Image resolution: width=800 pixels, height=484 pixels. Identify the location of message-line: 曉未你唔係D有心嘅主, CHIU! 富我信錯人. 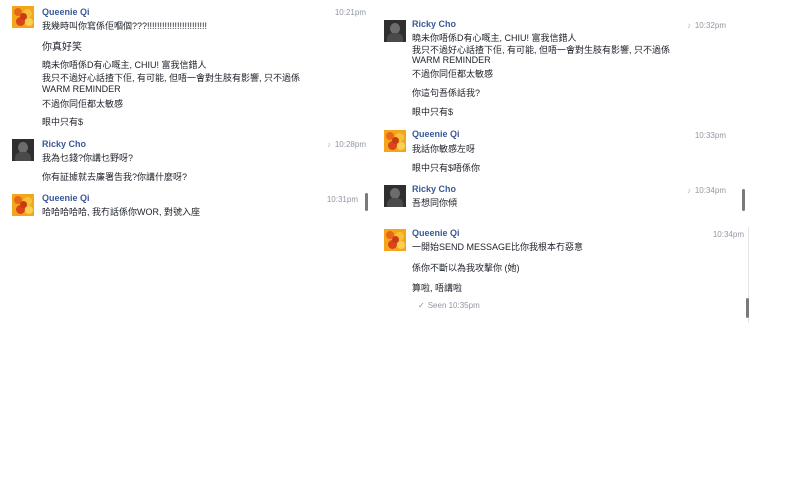
(124, 65).